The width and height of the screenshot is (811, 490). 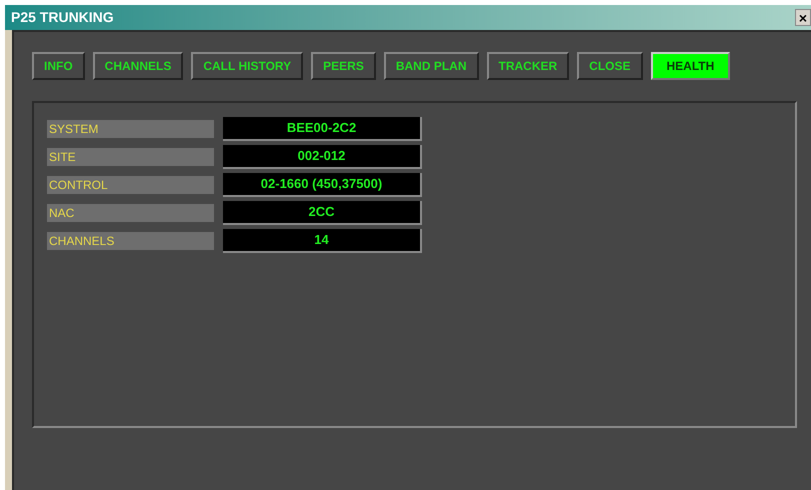 I want to click on tab: TRACKER, so click(x=528, y=66).